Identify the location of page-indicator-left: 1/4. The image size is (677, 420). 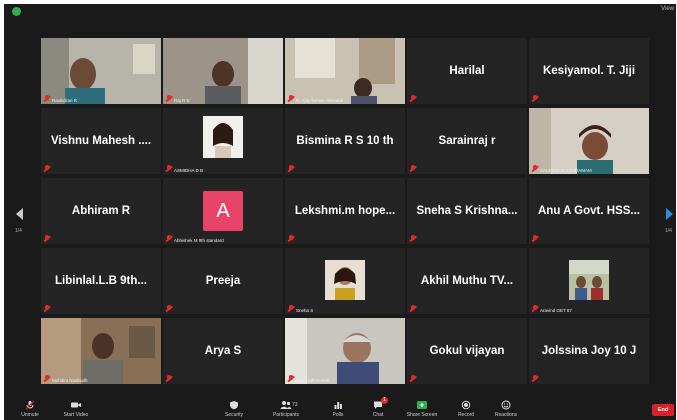
(18, 231).